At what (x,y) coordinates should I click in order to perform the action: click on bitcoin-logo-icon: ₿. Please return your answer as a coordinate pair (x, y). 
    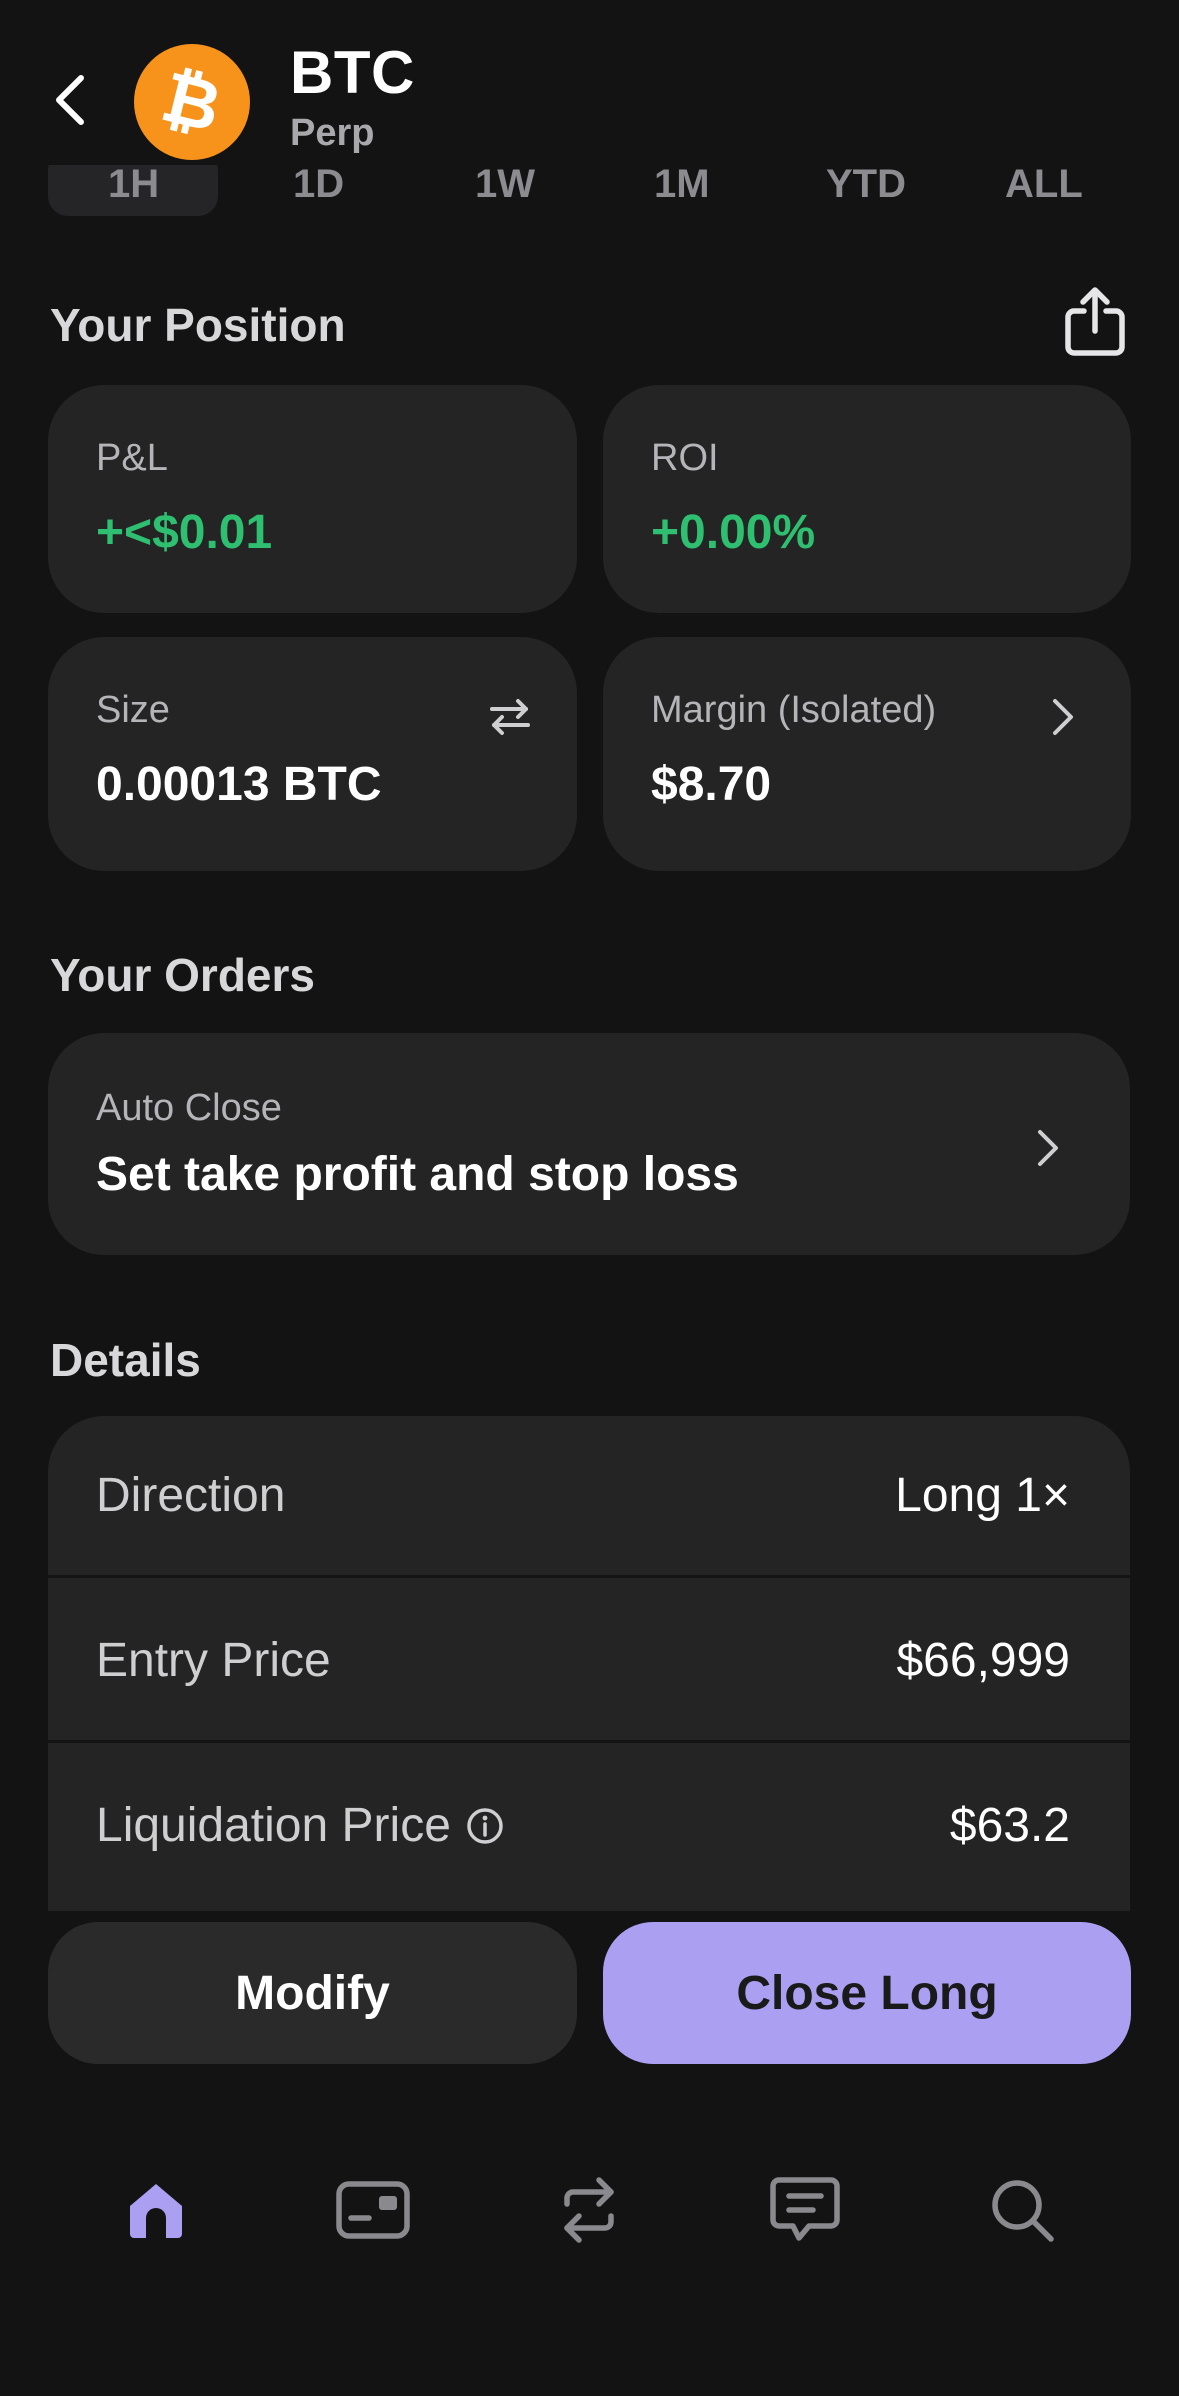
    Looking at the image, I should click on (192, 102).